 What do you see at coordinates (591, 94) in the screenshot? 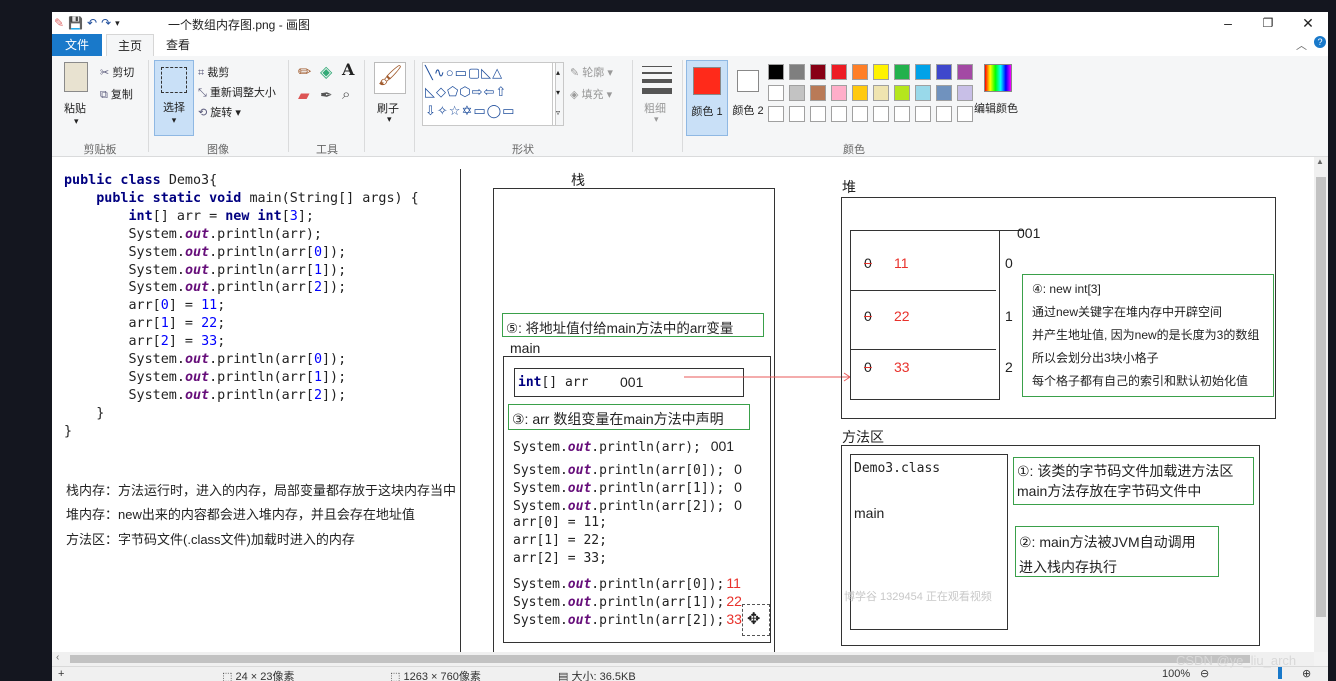
I see `fill-button: ◈ 填充 ▾` at bounding box center [591, 94].